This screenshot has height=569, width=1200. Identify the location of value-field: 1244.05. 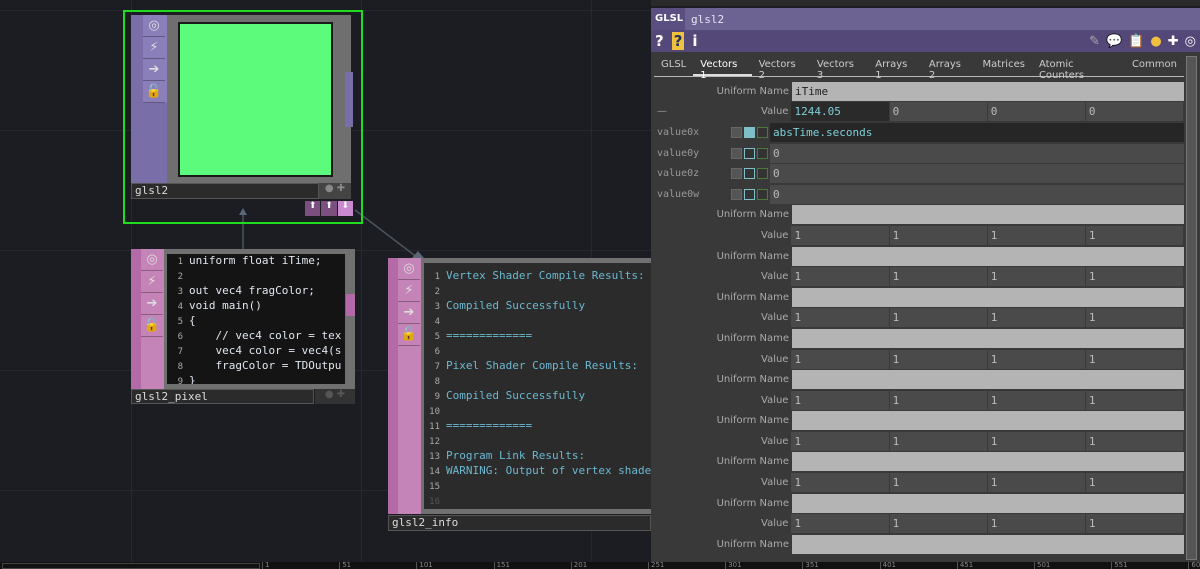
(840, 112).